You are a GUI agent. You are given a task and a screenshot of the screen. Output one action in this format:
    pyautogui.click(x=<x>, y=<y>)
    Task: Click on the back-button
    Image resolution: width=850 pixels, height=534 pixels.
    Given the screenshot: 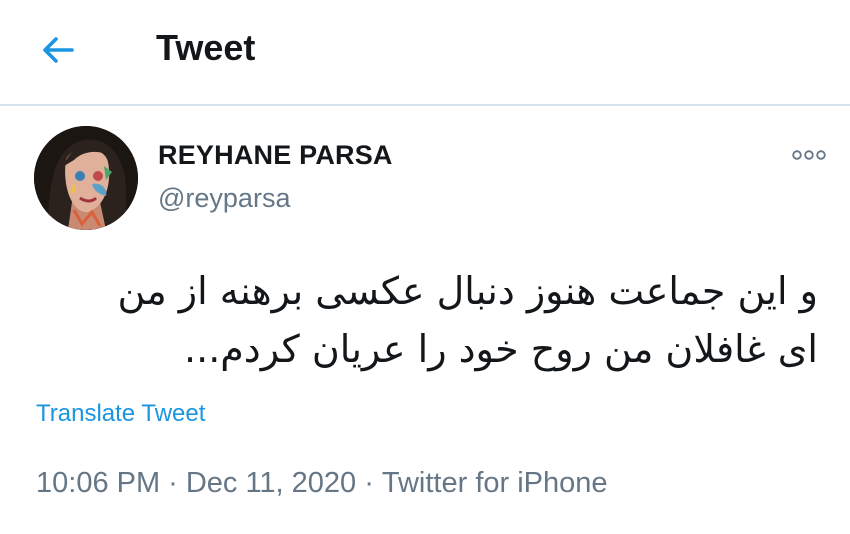 What is the action you would take?
    pyautogui.click(x=58, y=50)
    